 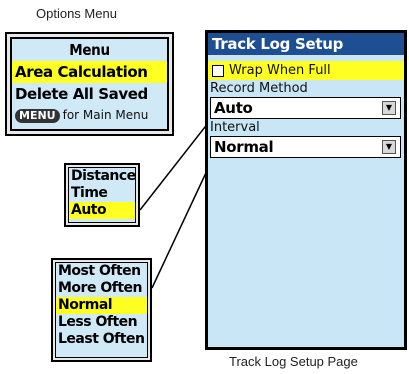 What do you see at coordinates (305, 147) in the screenshot?
I see `interval-field: Normal ▼` at bounding box center [305, 147].